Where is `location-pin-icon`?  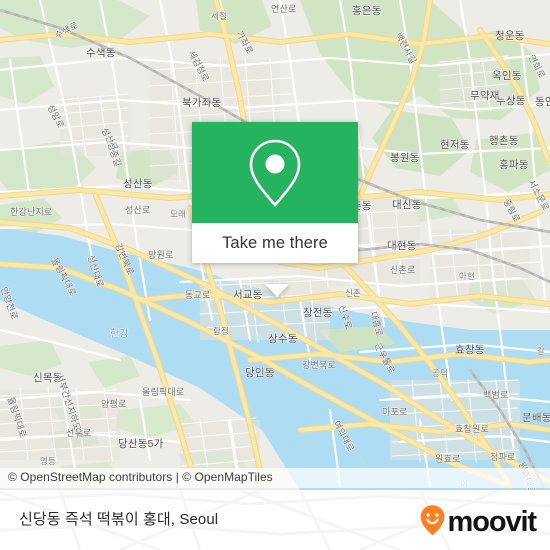
location-pin-icon is located at coordinates (275, 173).